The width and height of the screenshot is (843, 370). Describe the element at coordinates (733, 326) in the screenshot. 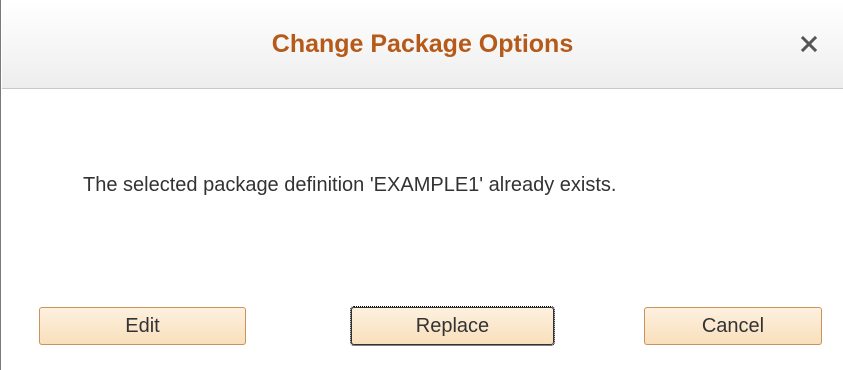

I see `cancel-button: Cancel` at that location.